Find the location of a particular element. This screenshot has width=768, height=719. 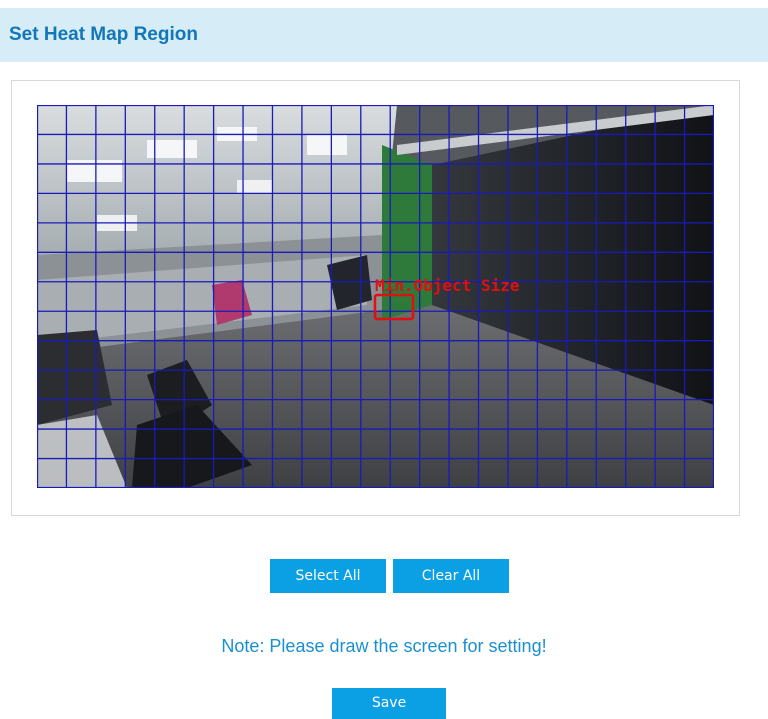

save-button: Save is located at coordinates (389, 703).